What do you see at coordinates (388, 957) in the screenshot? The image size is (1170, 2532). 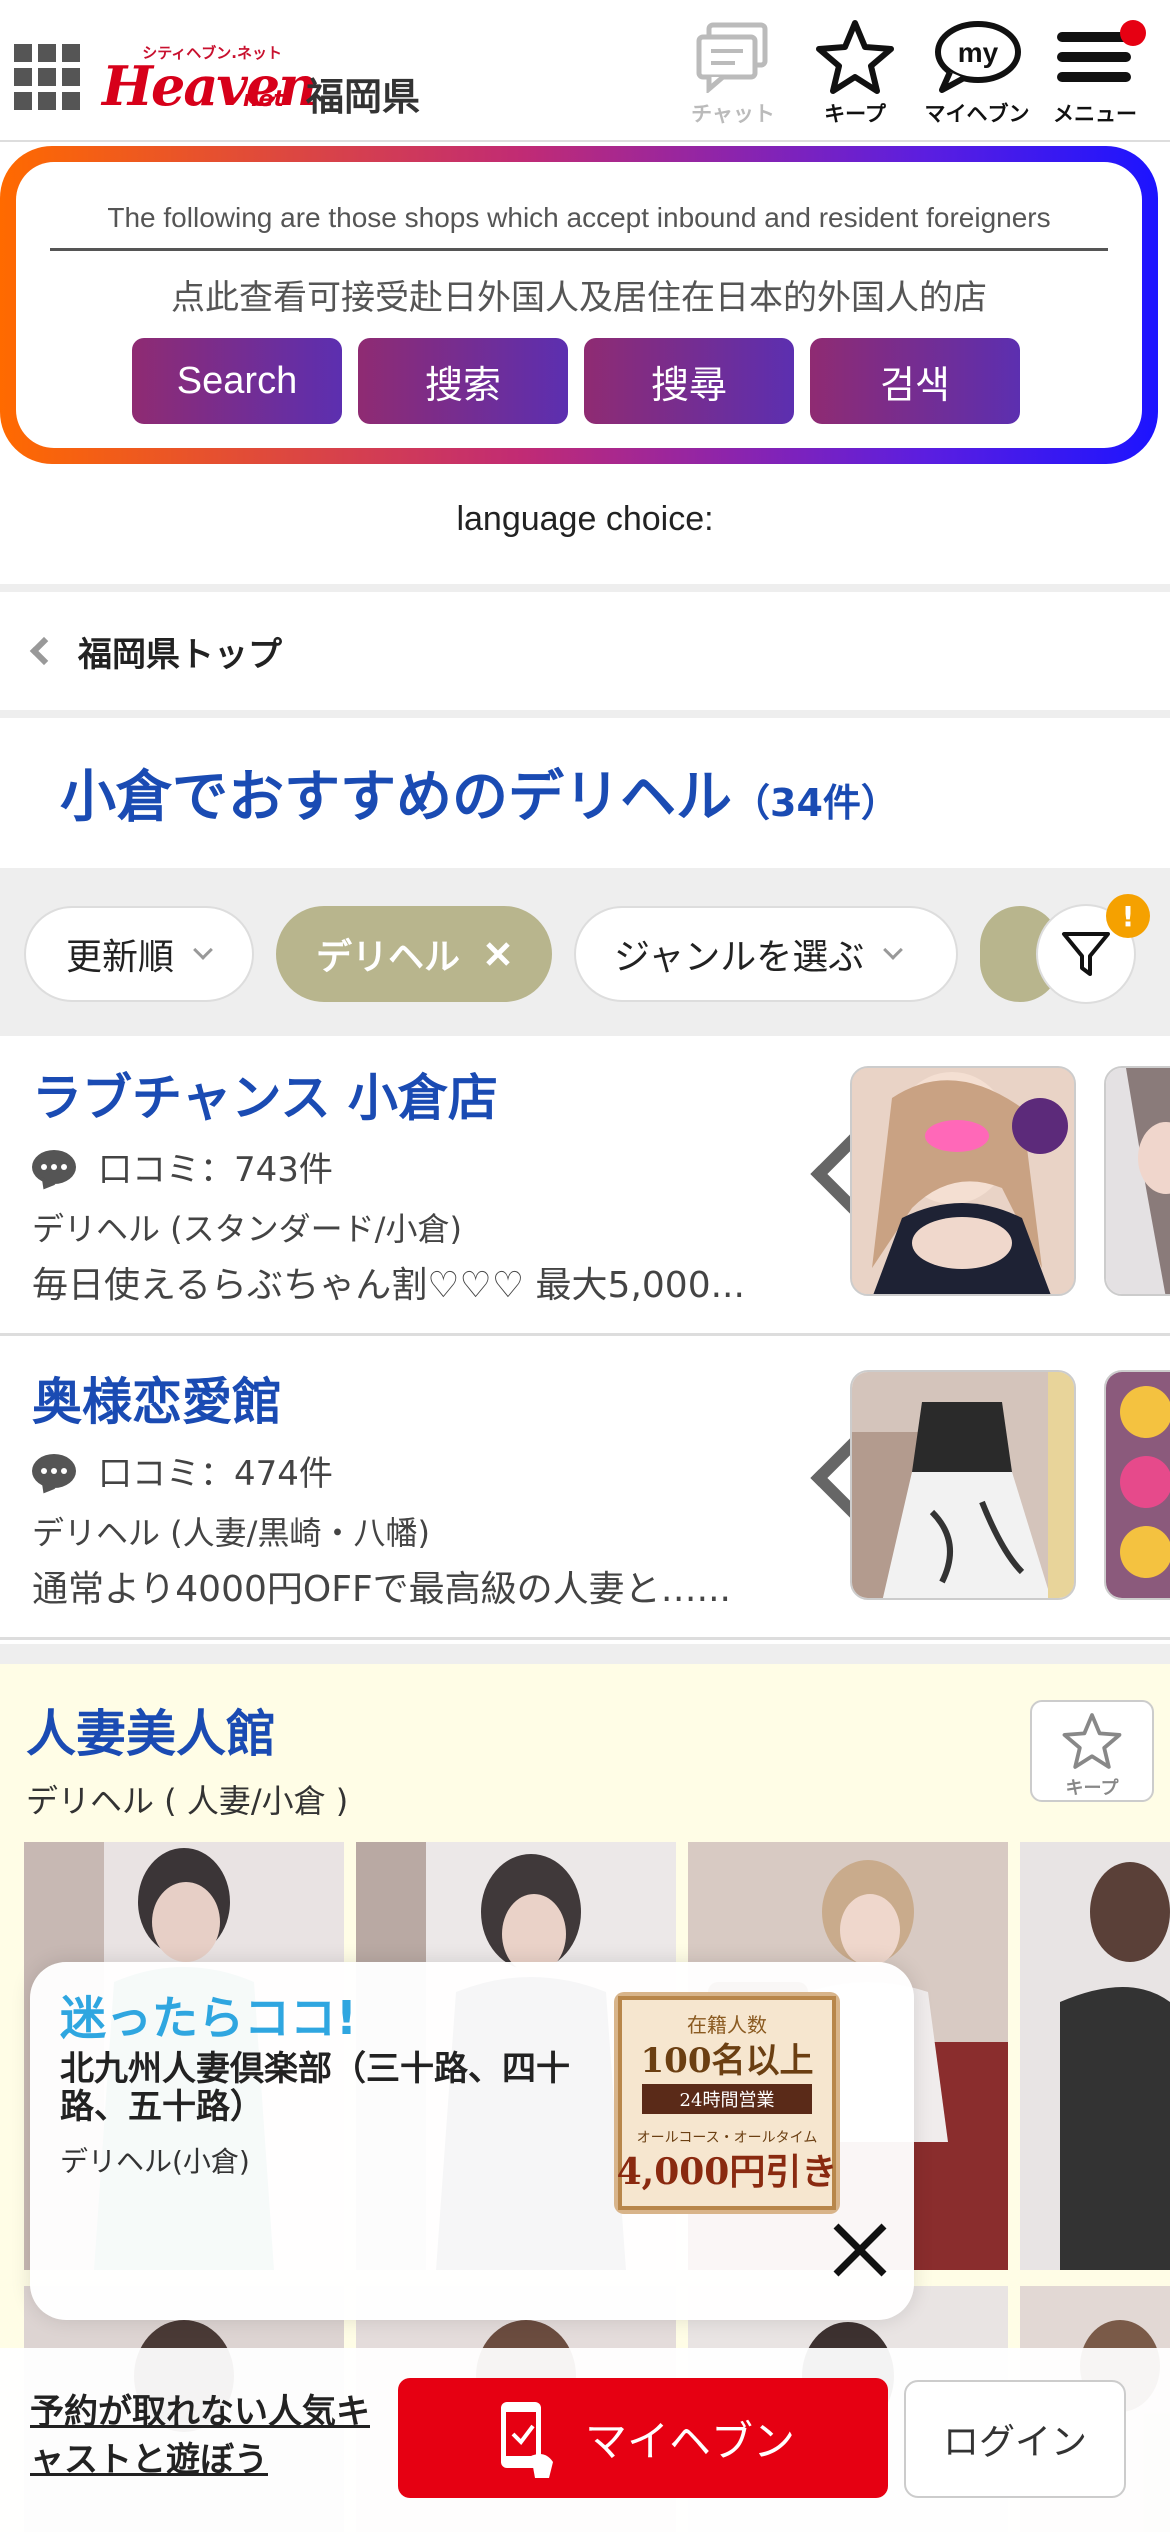 I see `active-filter-label: デリヘル` at bounding box center [388, 957].